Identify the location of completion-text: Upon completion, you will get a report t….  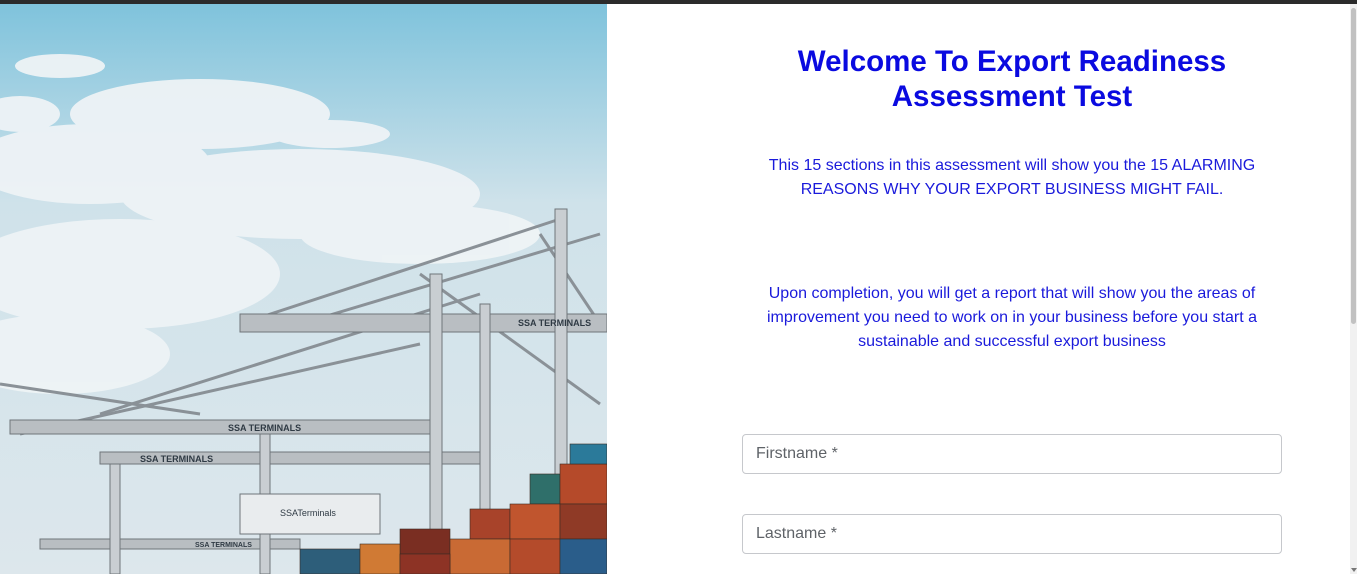
(1012, 317).